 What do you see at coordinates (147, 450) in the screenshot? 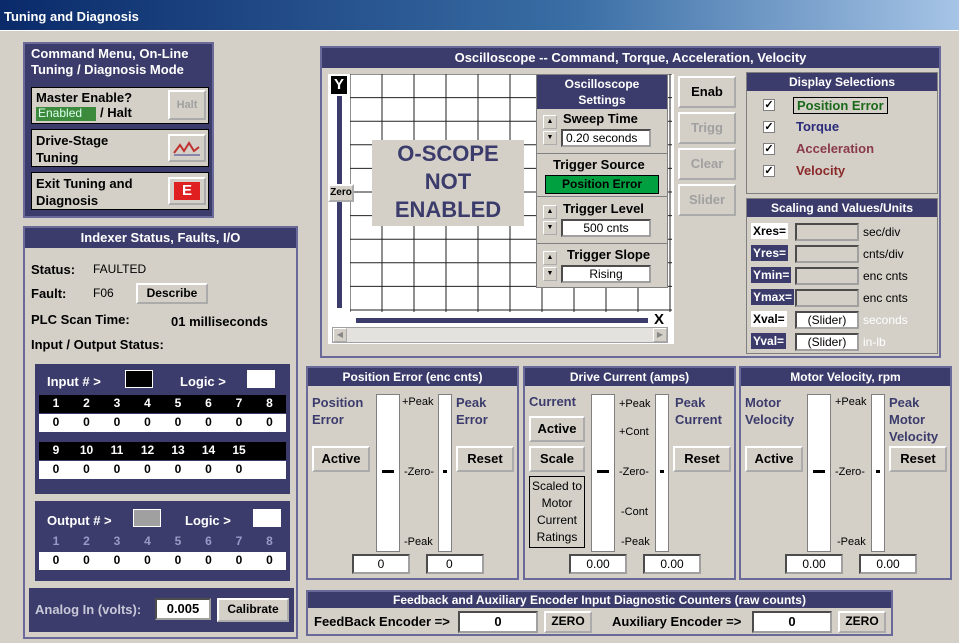
I see `input-number: 12` at bounding box center [147, 450].